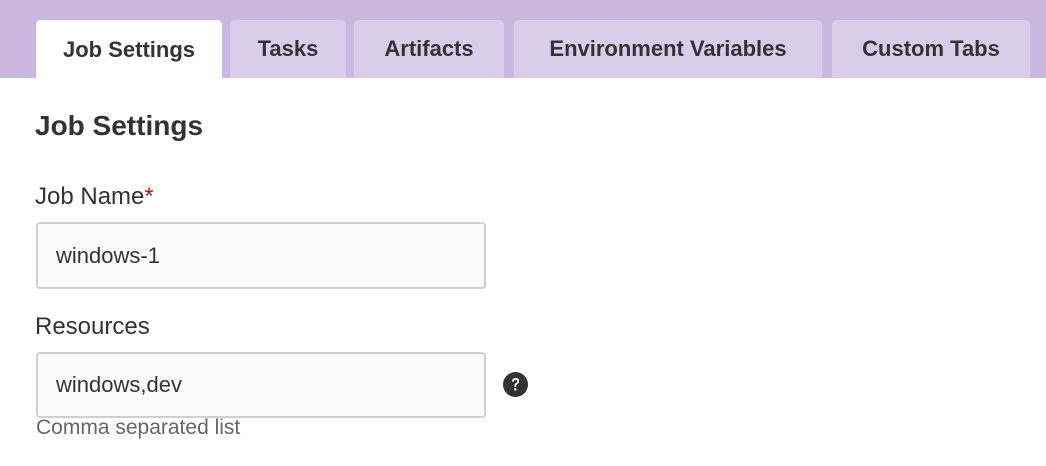 The image size is (1046, 466). Describe the element at coordinates (261, 255) in the screenshot. I see `job-name-input` at that location.